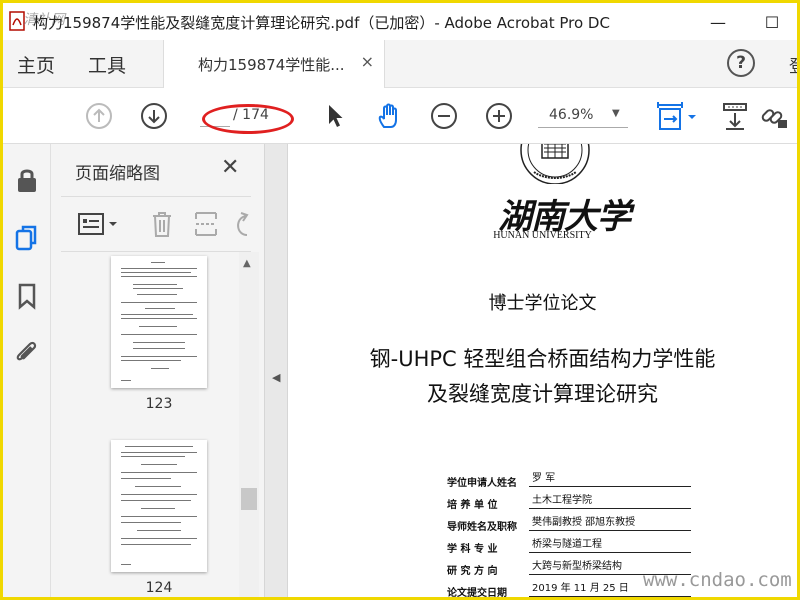 The image size is (800, 600). I want to click on thumbnail-scrollbar: ▲, so click(249, 424).